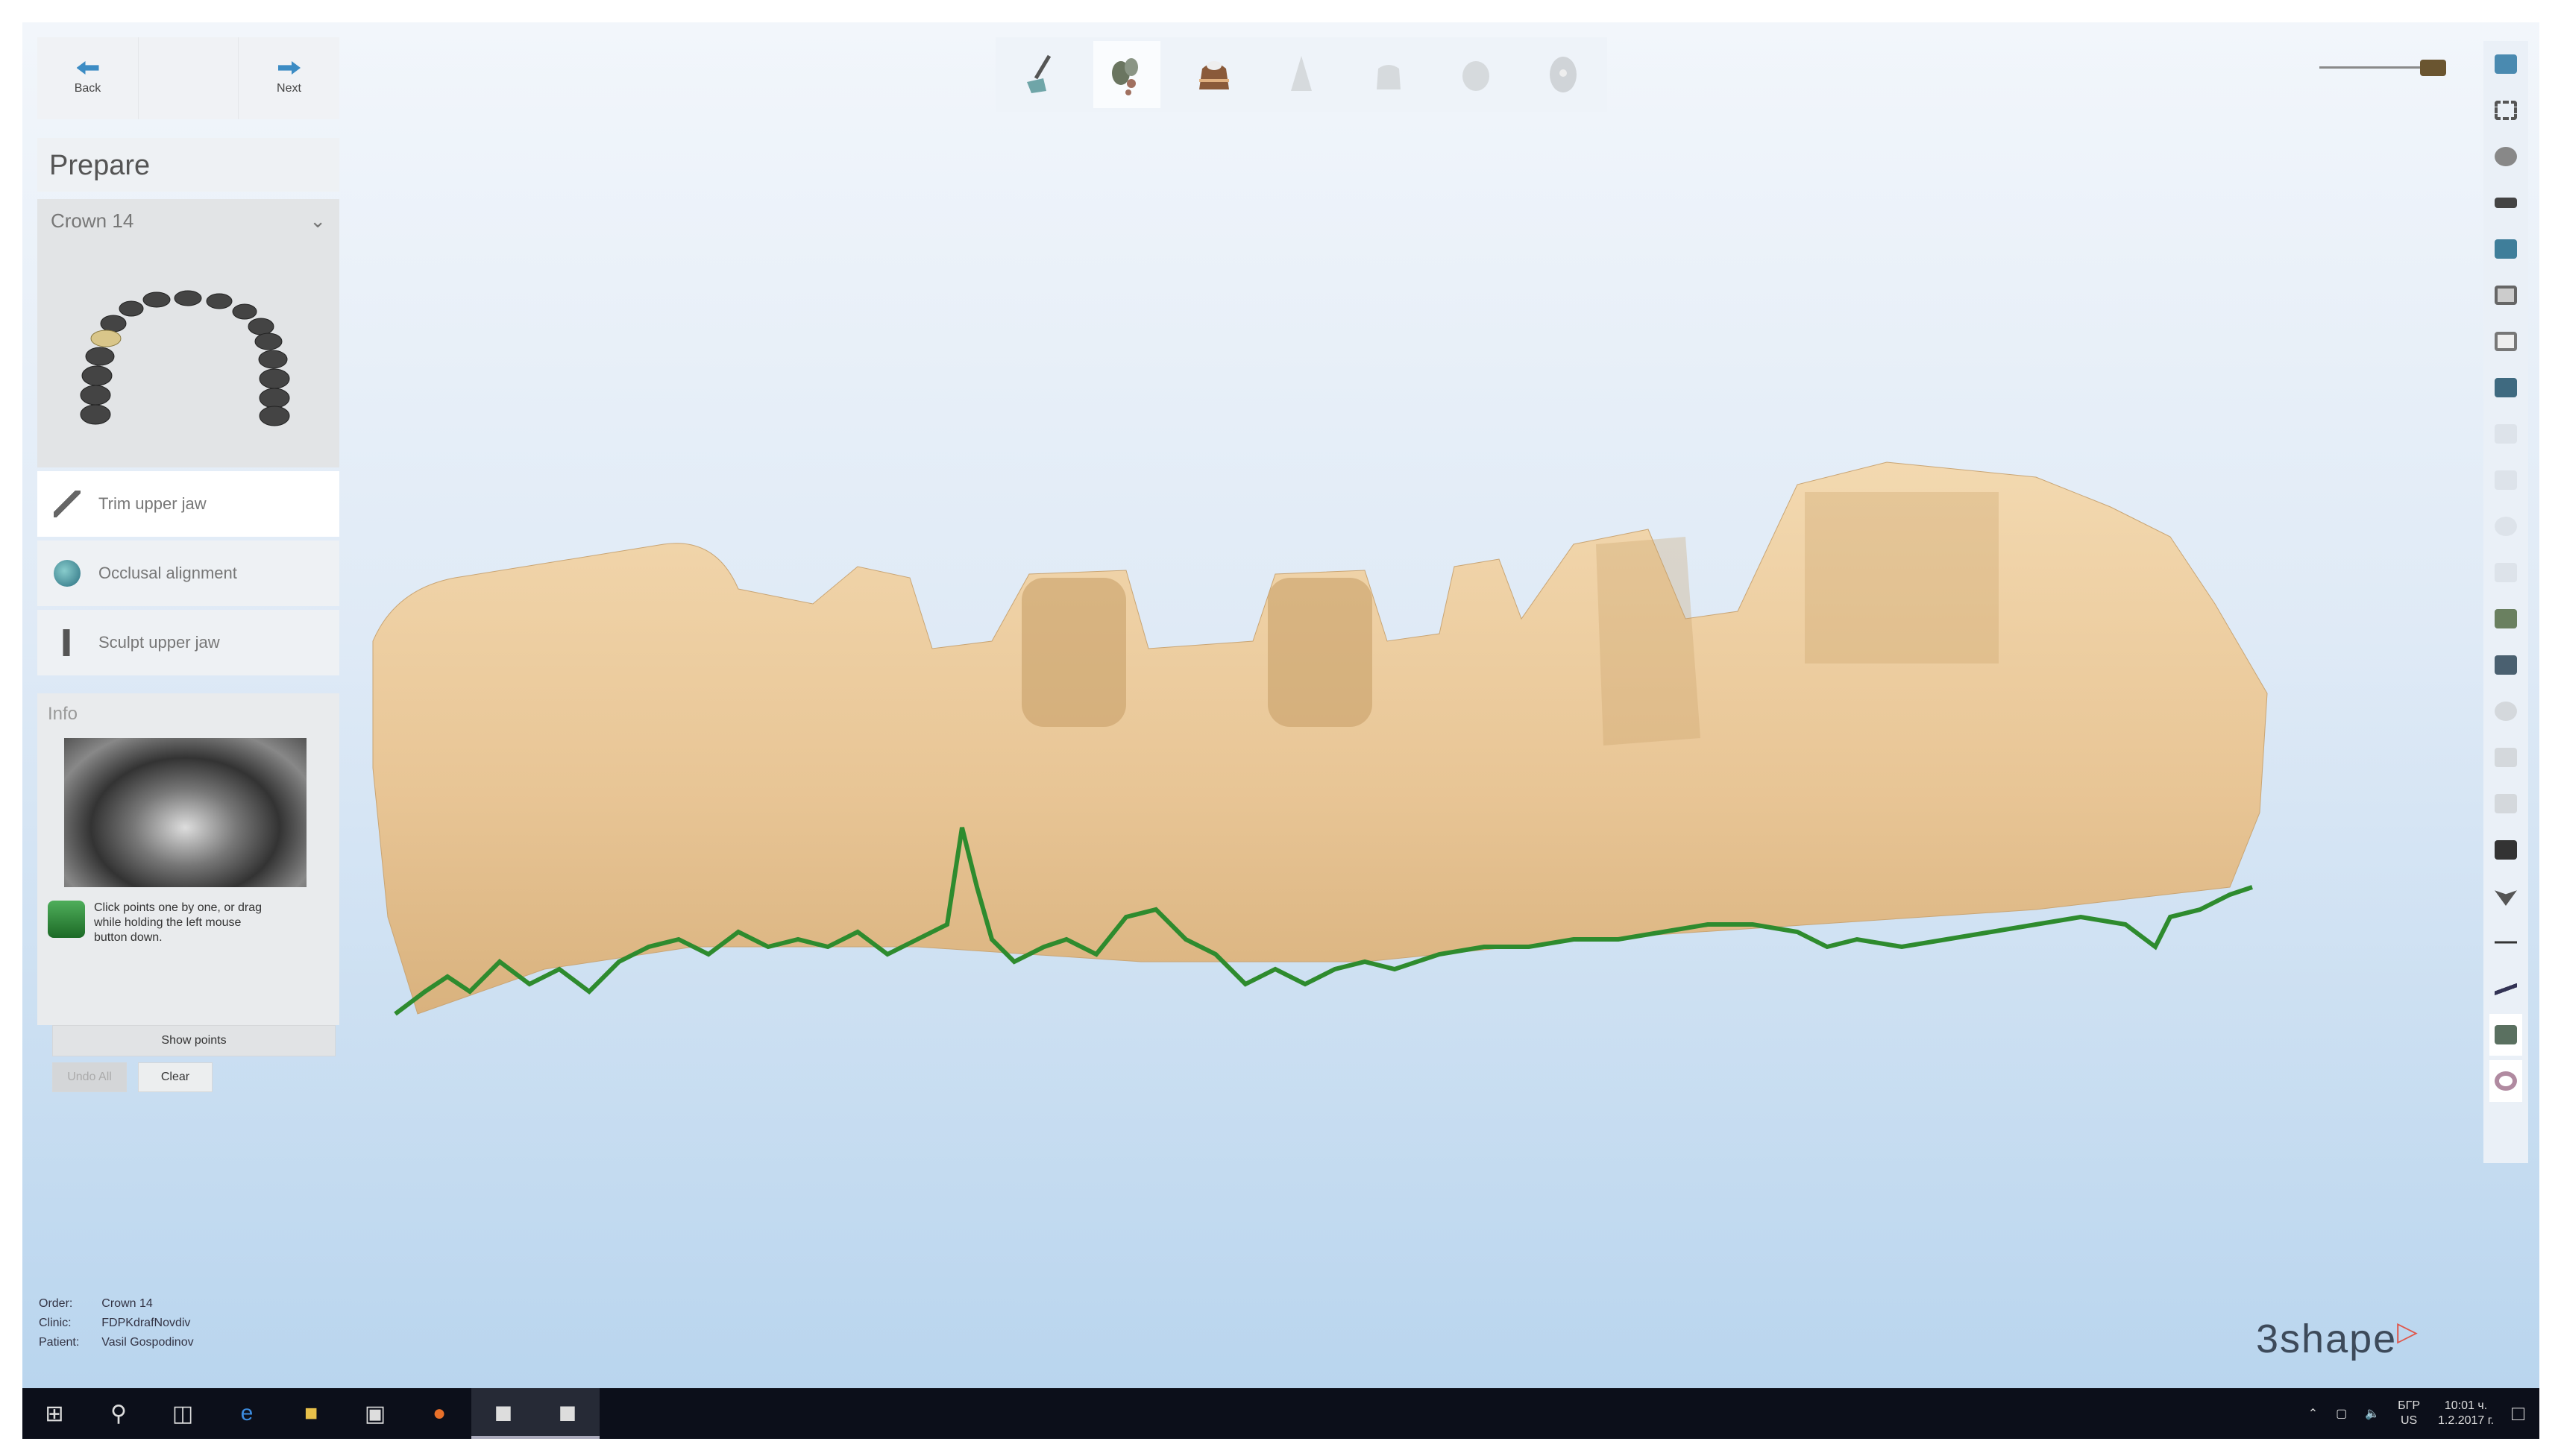 The image size is (2558, 1456). I want to click on volume-icon: 🔈, so click(2372, 1413).